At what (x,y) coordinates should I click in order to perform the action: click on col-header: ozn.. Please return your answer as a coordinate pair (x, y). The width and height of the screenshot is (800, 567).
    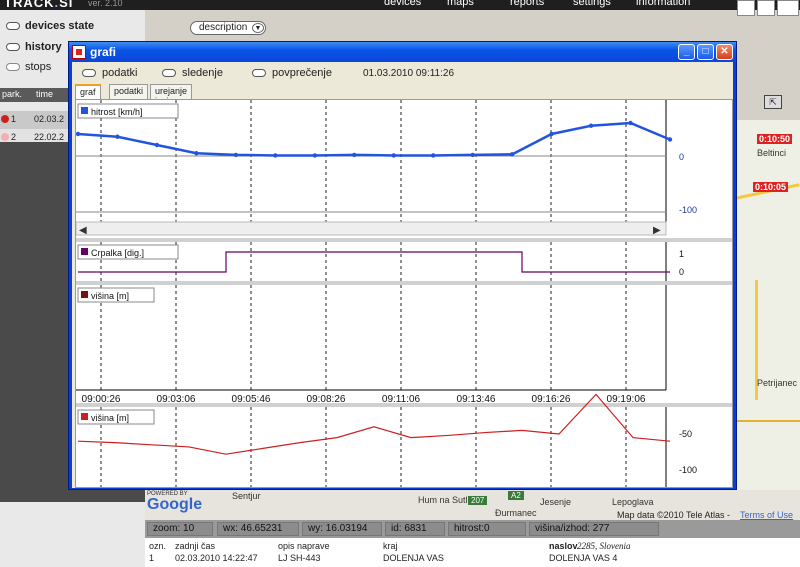
    Looking at the image, I should click on (158, 546).